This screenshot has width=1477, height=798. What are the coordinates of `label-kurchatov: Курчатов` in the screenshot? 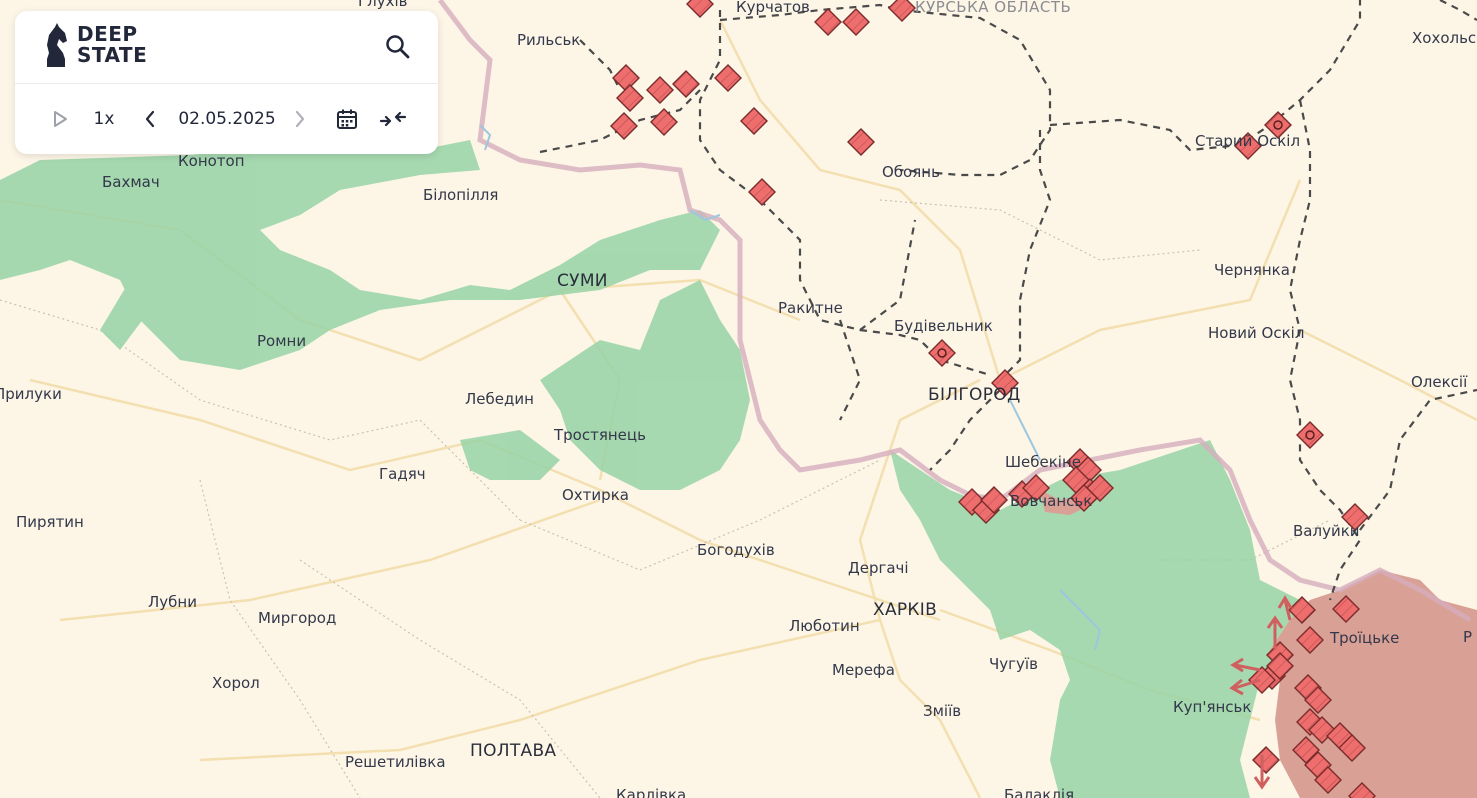 It's located at (773, 8).